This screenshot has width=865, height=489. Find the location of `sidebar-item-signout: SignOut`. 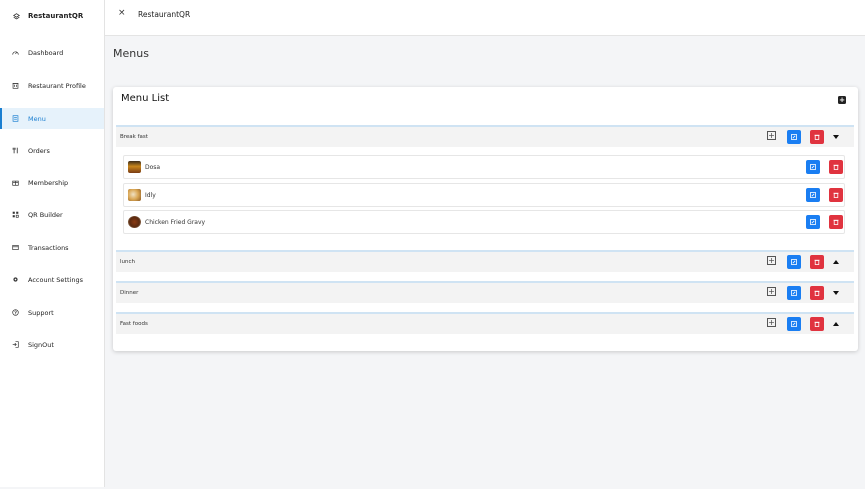

sidebar-item-signout: SignOut is located at coordinates (52, 344).